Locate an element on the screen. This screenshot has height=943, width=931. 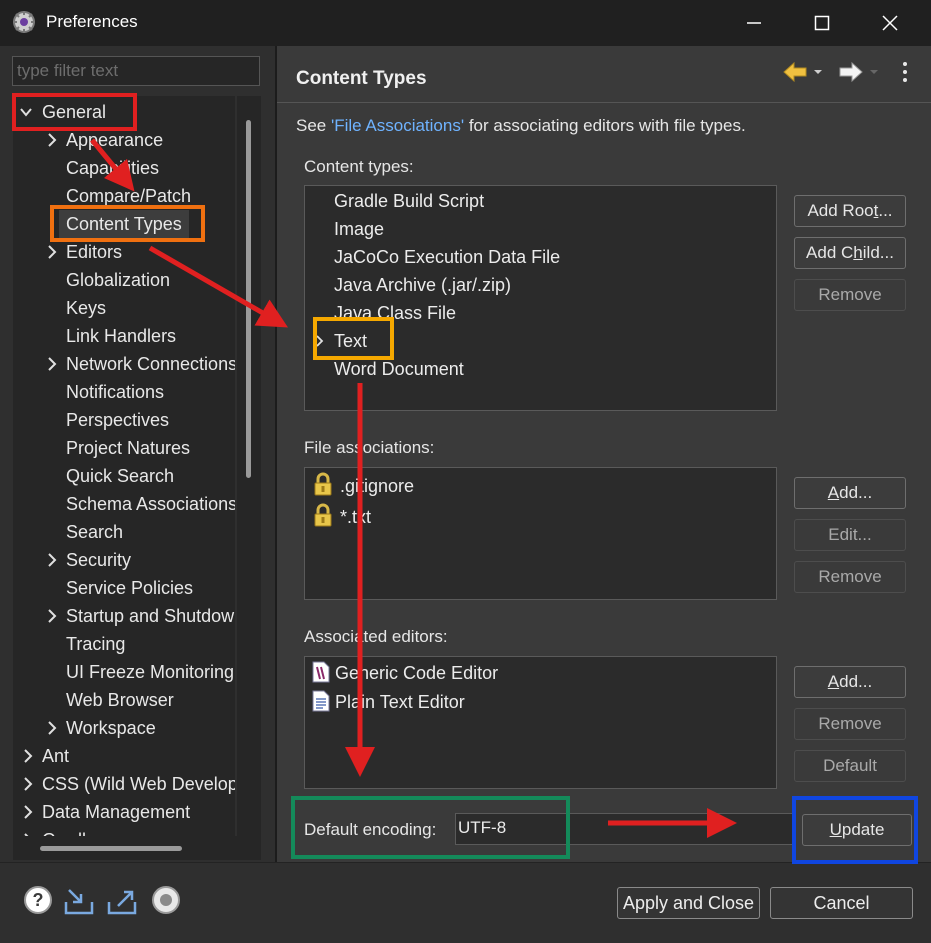
tree-item-perspectives: Perspectives is located at coordinates (117, 420).